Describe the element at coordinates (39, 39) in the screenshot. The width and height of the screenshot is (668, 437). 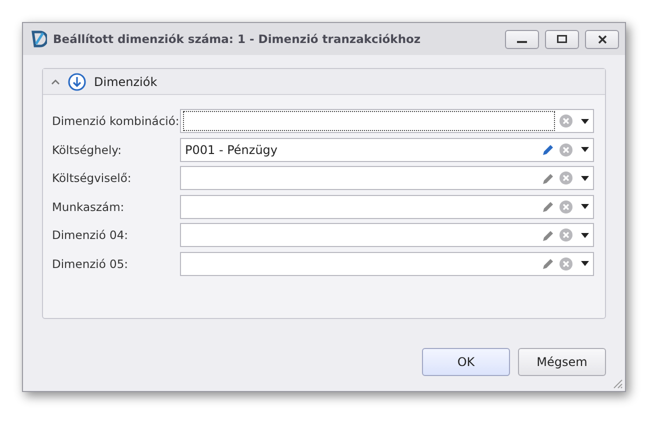
I see `app-logo-icon` at that location.